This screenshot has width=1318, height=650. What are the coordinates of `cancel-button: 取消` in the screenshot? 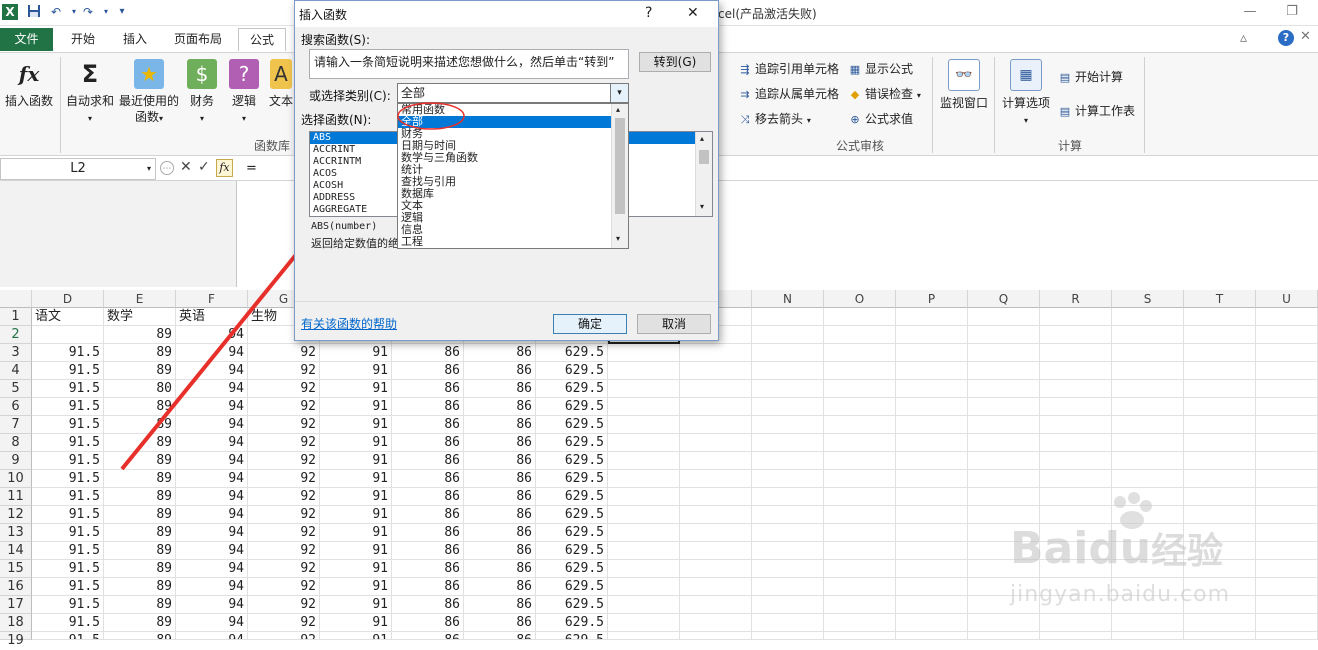 It's located at (674, 324).